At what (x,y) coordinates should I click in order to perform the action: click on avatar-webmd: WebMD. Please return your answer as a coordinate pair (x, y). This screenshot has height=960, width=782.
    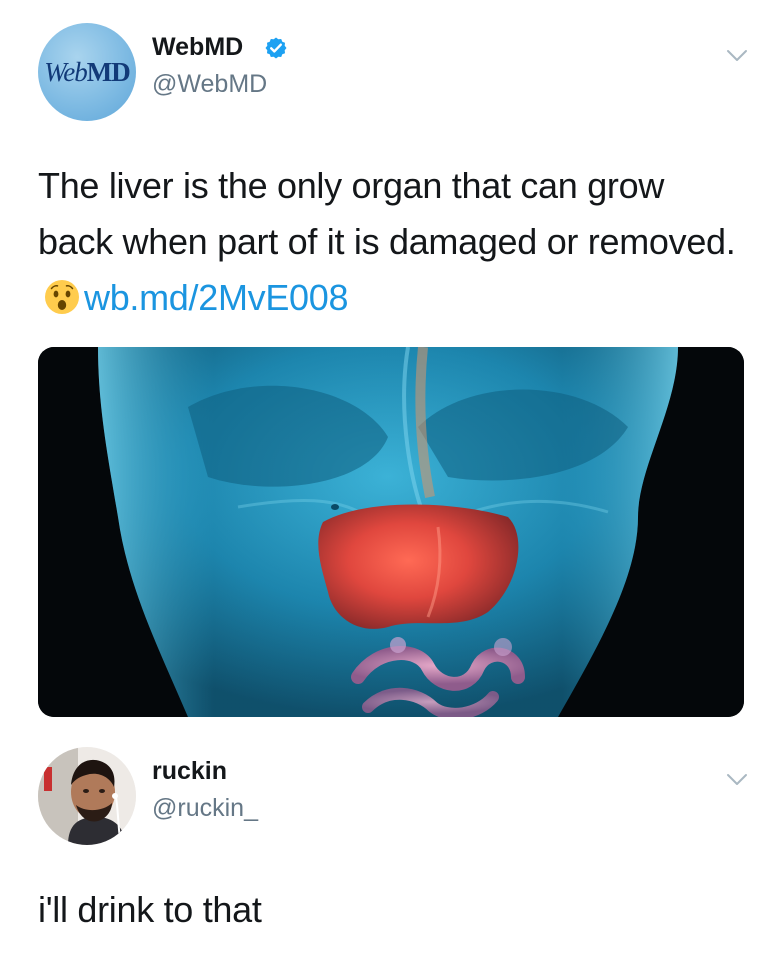
    Looking at the image, I should click on (87, 72).